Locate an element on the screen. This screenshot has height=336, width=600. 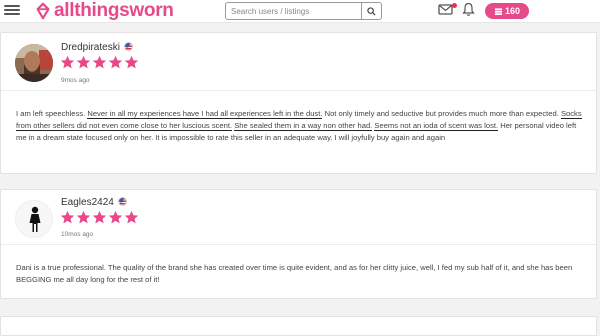
review-time: 9mos ago is located at coordinates (75, 80).